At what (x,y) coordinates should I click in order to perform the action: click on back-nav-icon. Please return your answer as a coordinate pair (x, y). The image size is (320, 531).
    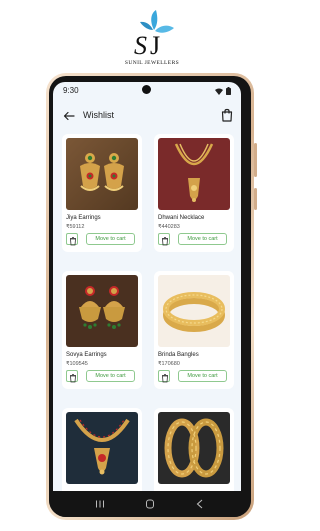
    Looking at the image, I should click on (200, 504).